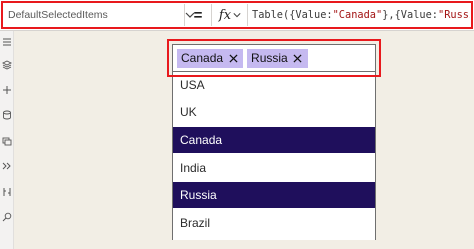 This screenshot has height=249, width=474. What do you see at coordinates (201, 140) in the screenshot?
I see `list-item-label: Canada` at bounding box center [201, 140].